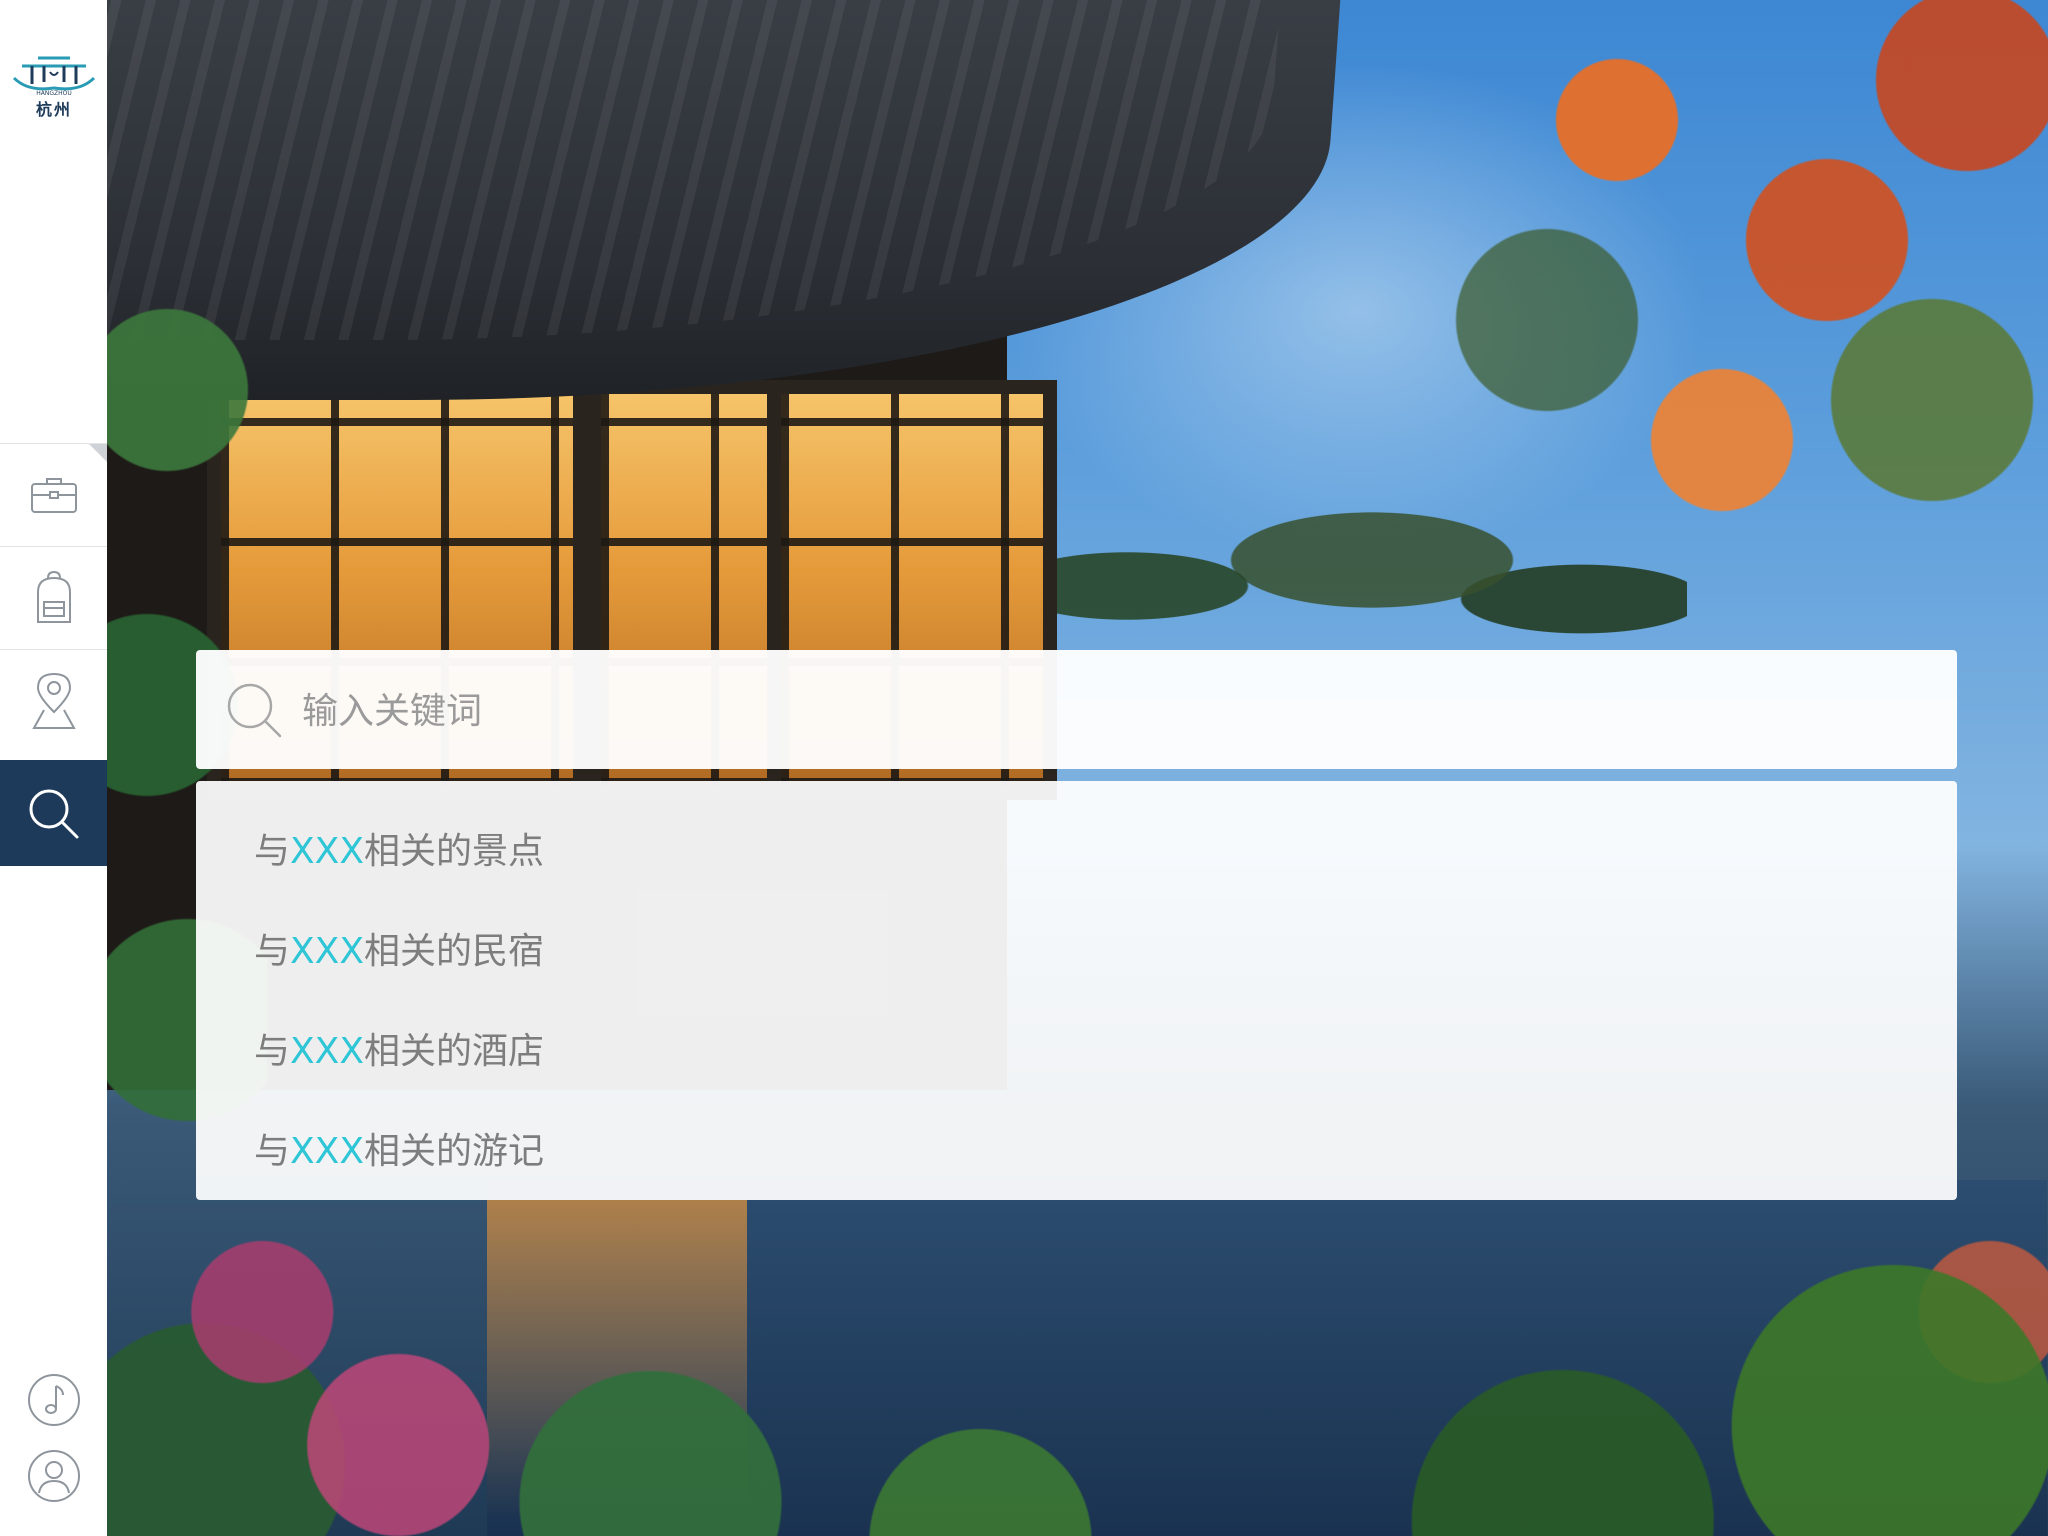  I want to click on briefcase-icon, so click(53, 495).